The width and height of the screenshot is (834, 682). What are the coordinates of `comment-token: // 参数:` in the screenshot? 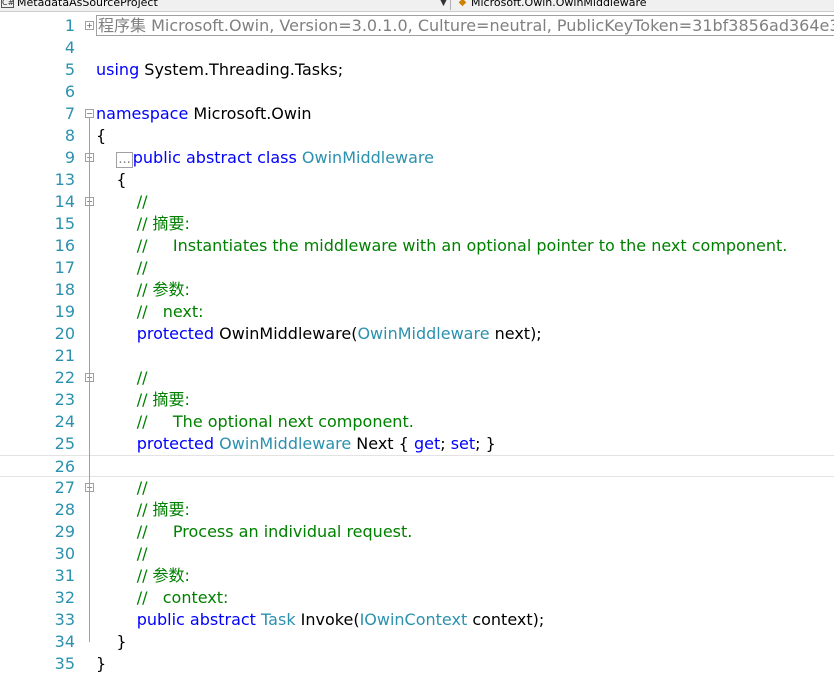 It's located at (143, 289).